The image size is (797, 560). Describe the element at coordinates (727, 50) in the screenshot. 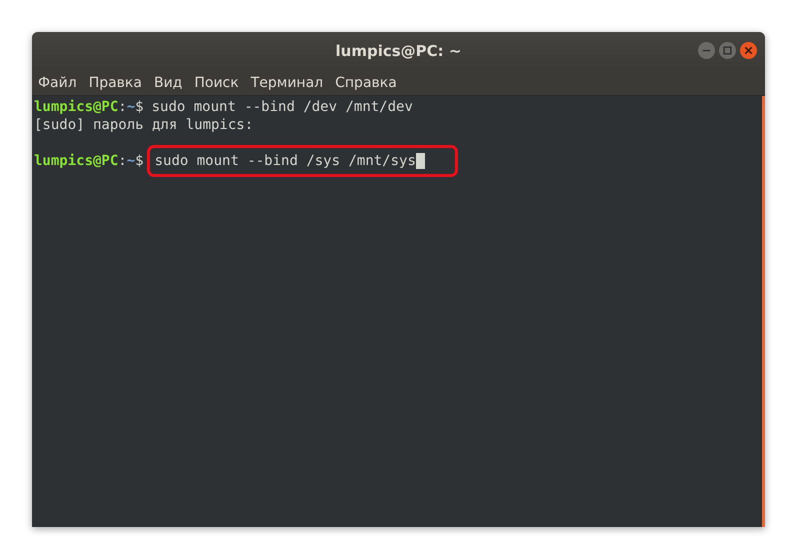

I see `maximize-button` at that location.